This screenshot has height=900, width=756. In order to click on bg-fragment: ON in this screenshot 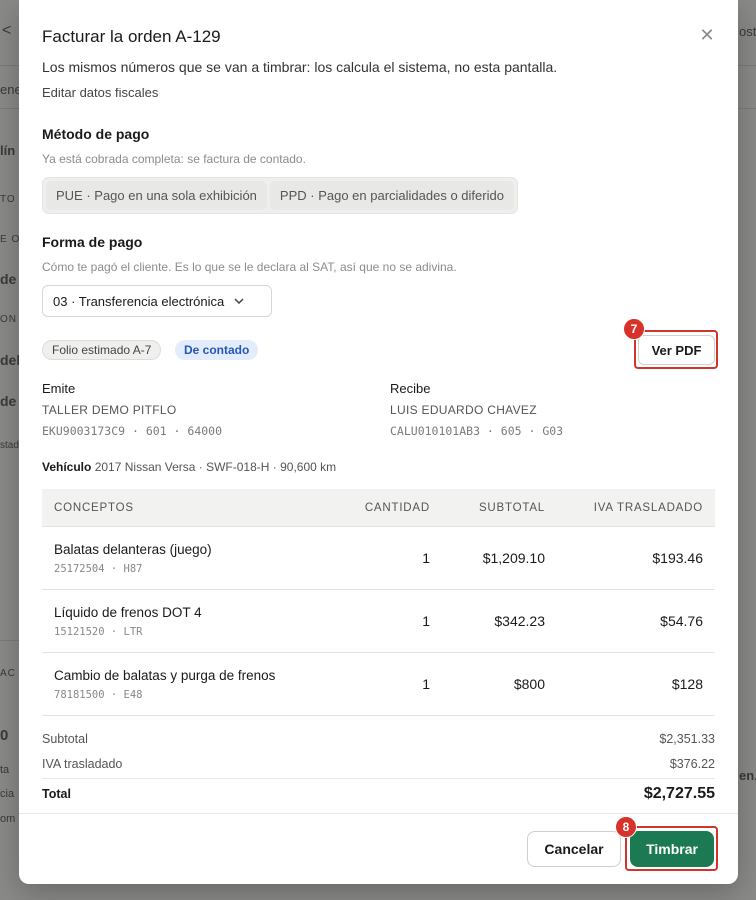, I will do `click(8, 319)`.